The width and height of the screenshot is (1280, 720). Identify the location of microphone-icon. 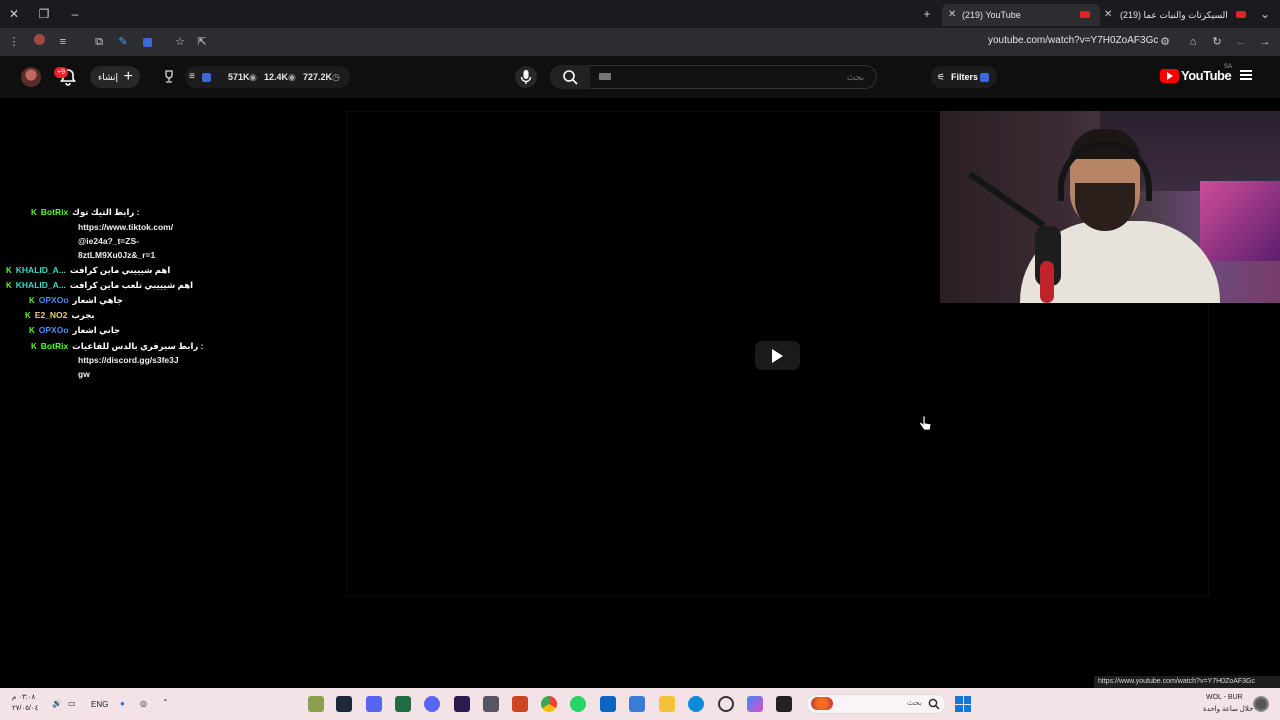
(526, 77).